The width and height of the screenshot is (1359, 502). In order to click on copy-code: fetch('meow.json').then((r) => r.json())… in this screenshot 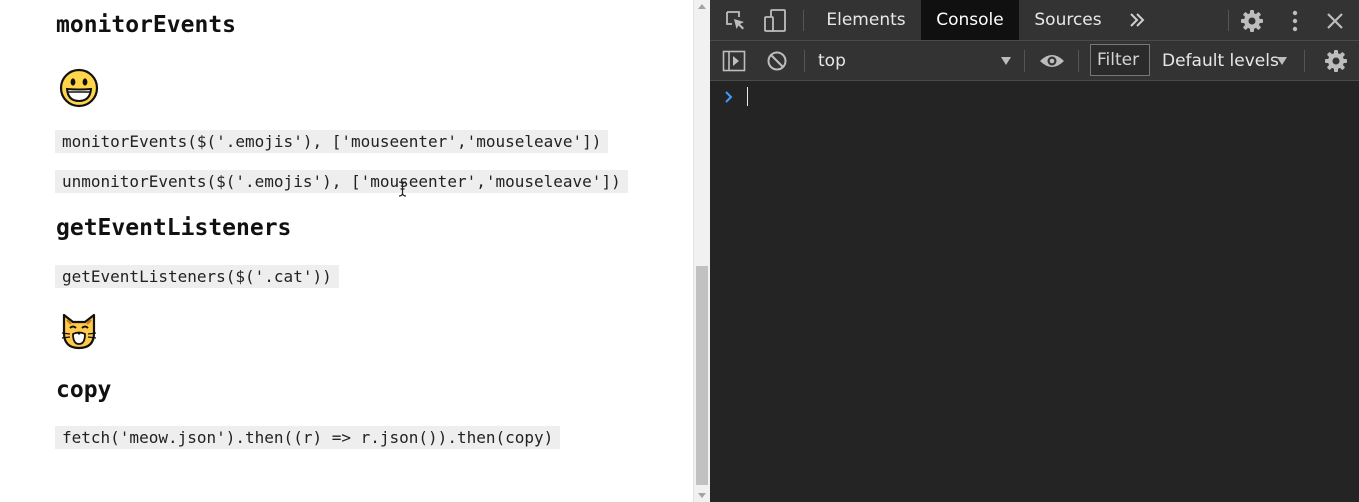, I will do `click(308, 437)`.